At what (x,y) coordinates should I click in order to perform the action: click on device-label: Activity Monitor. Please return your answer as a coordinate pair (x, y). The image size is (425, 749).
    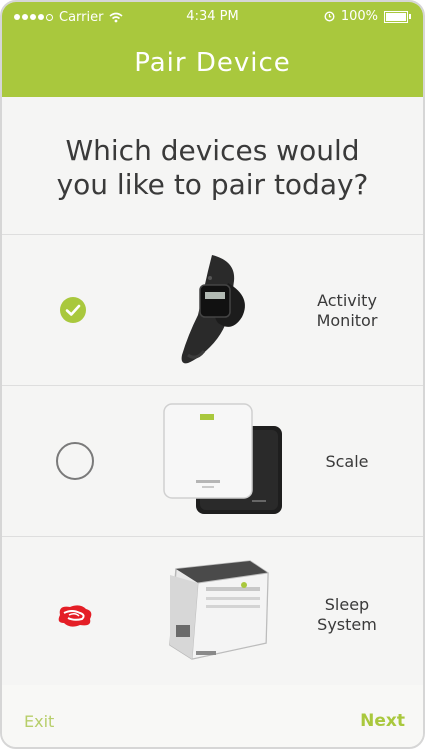
    Looking at the image, I should click on (347, 310).